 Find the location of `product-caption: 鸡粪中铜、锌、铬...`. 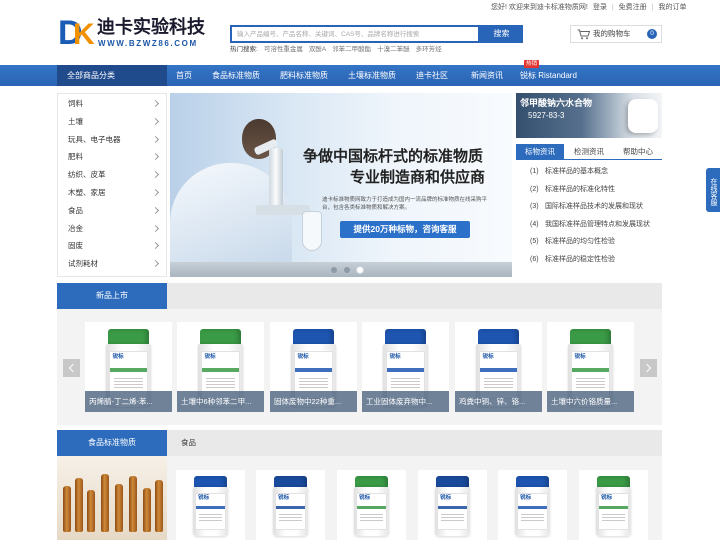

product-caption: 鸡粪中铜、锌、铬... is located at coordinates (498, 401).